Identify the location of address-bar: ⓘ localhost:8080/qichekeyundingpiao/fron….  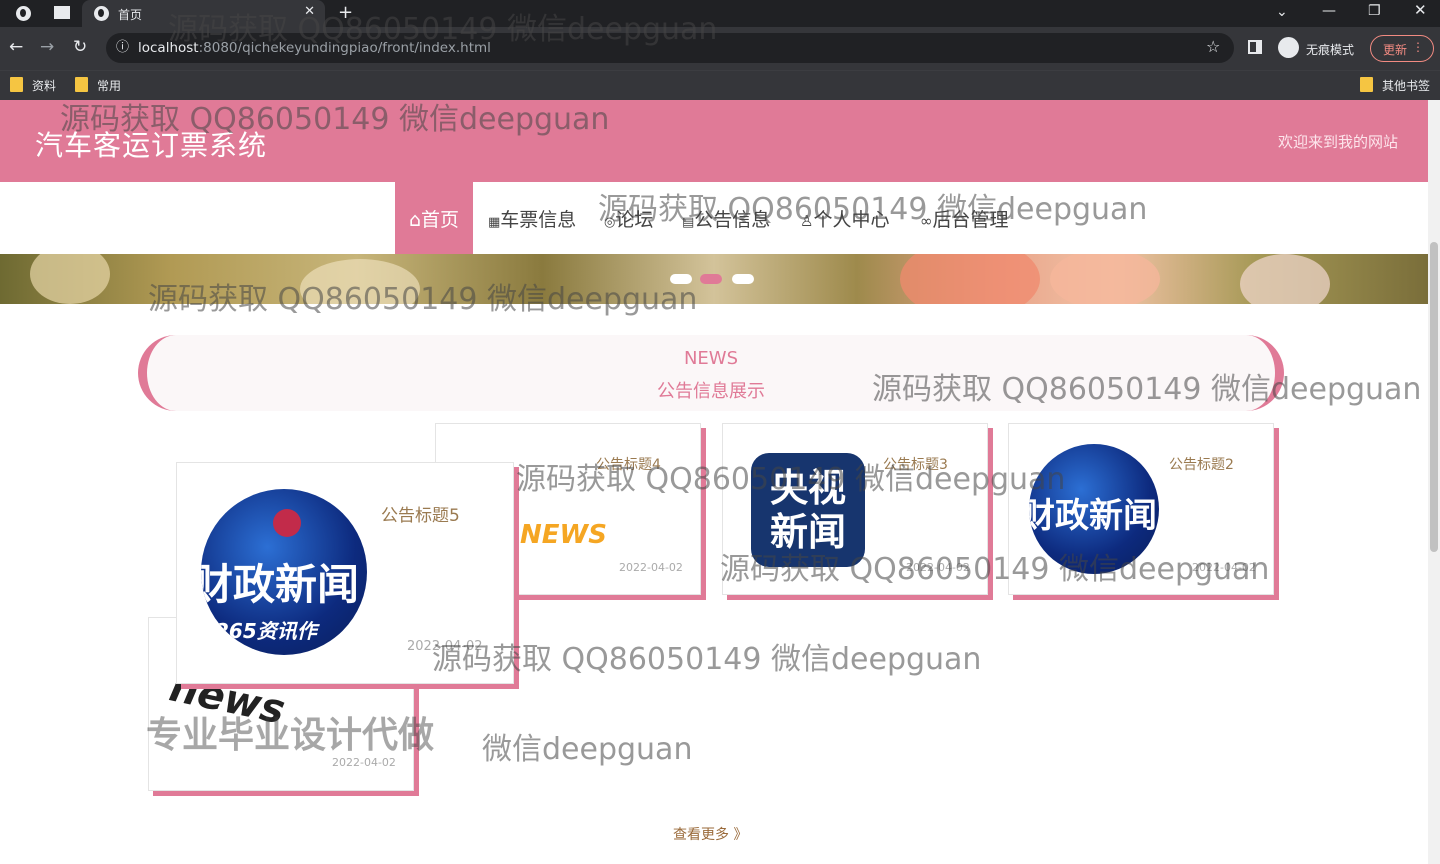
(670, 48).